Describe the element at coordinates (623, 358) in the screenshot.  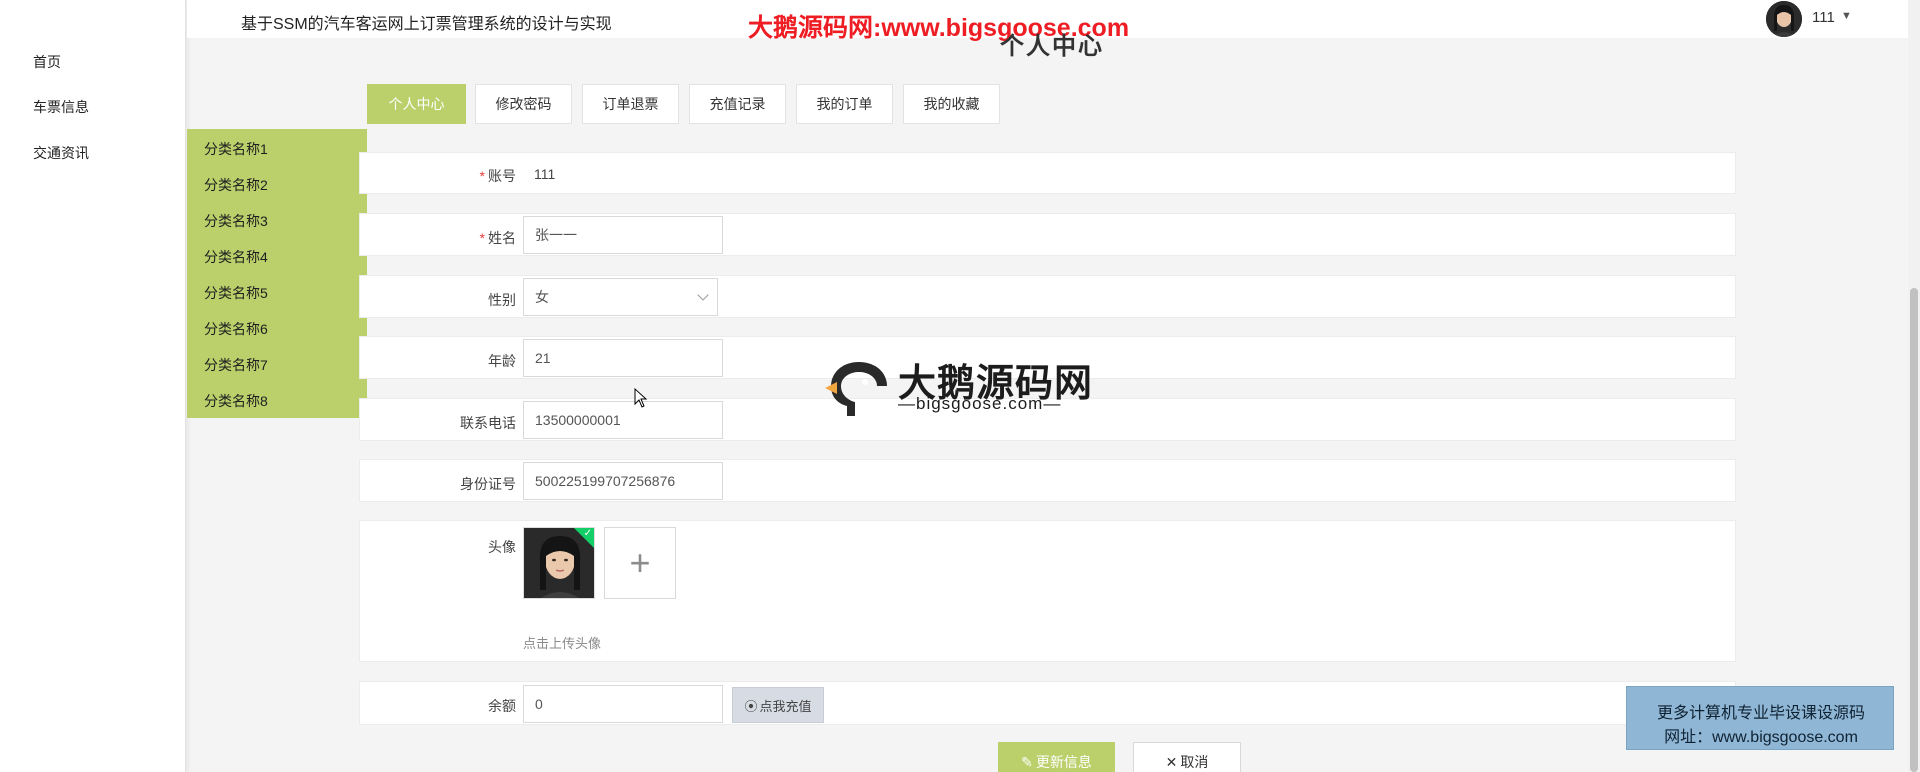
I see `age-input: 21` at that location.